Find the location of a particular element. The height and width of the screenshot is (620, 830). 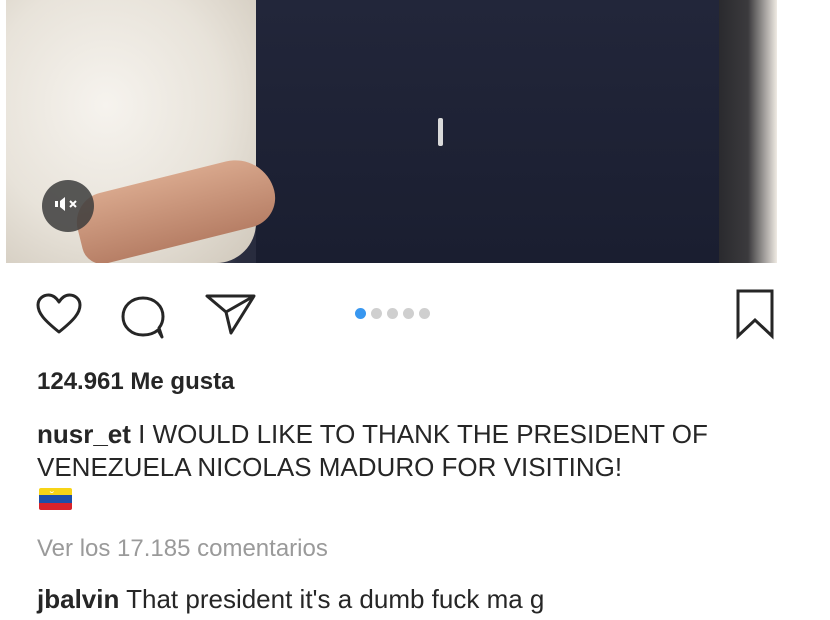

like-button is located at coordinates (59, 316).